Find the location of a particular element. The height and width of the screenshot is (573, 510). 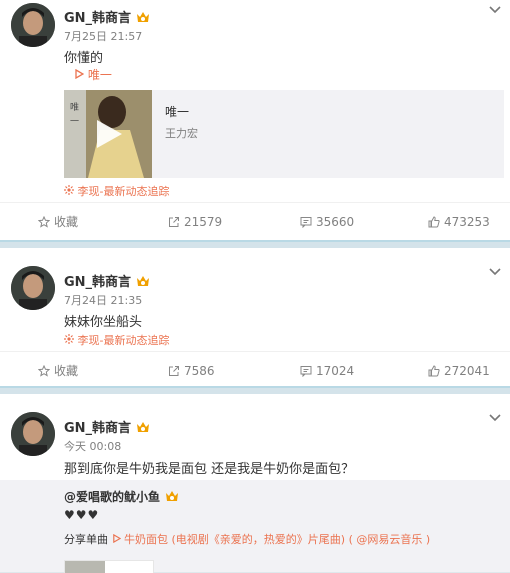

repost-button: 7586 is located at coordinates (191, 371).